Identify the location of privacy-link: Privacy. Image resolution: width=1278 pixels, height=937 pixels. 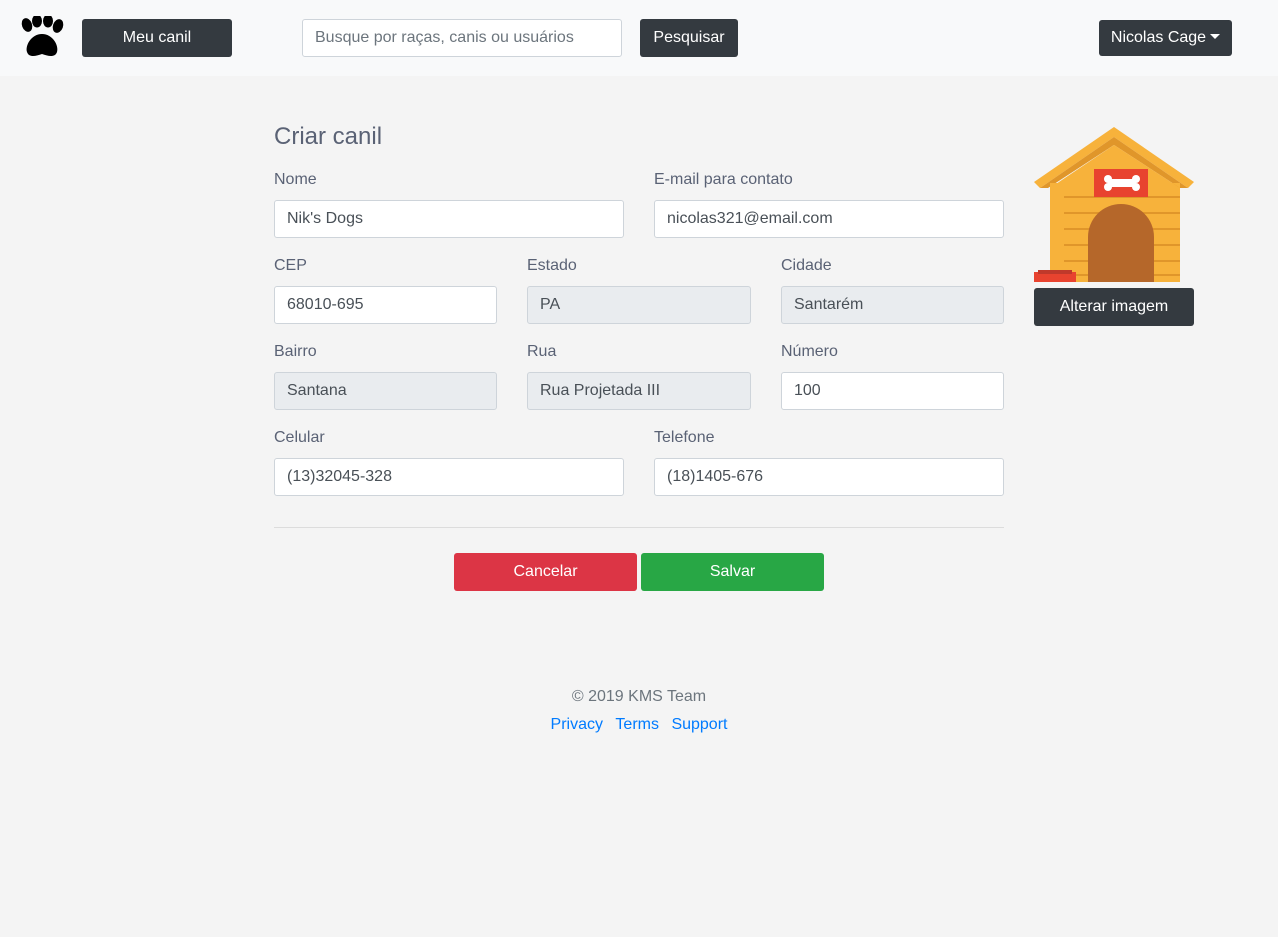
(577, 724).